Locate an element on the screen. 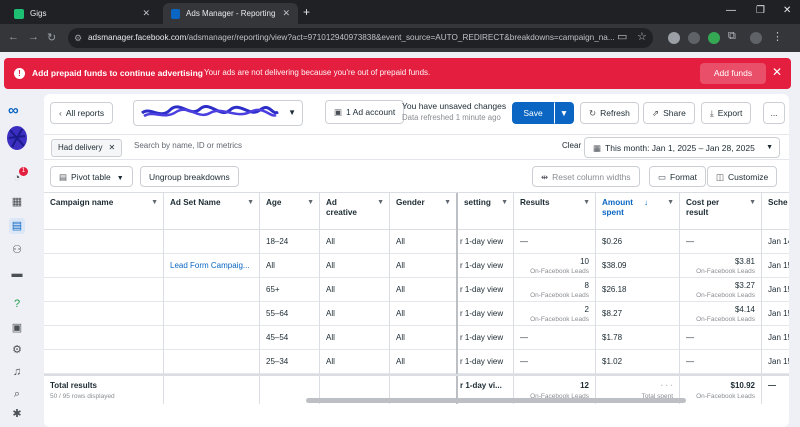 The width and height of the screenshot is (800, 427). notifications-icon: ◔ 1 is located at coordinates (18, 176).